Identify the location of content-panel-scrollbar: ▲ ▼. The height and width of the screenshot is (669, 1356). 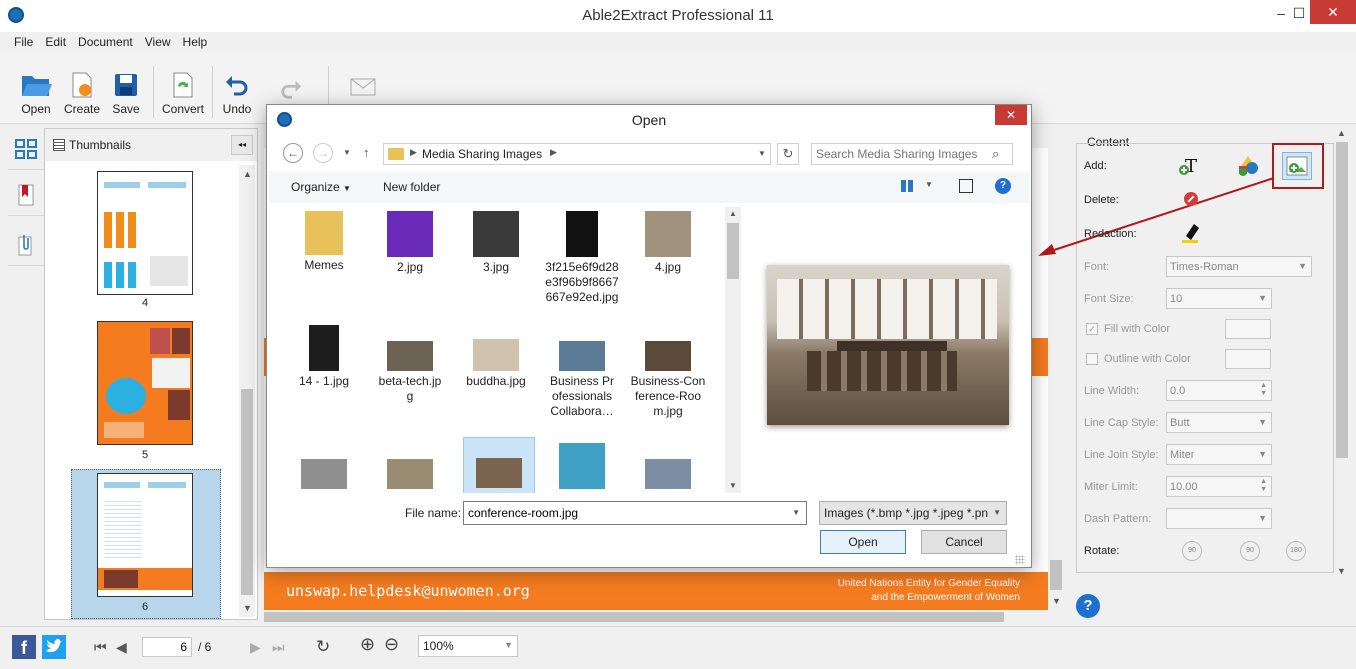
(1342, 353).